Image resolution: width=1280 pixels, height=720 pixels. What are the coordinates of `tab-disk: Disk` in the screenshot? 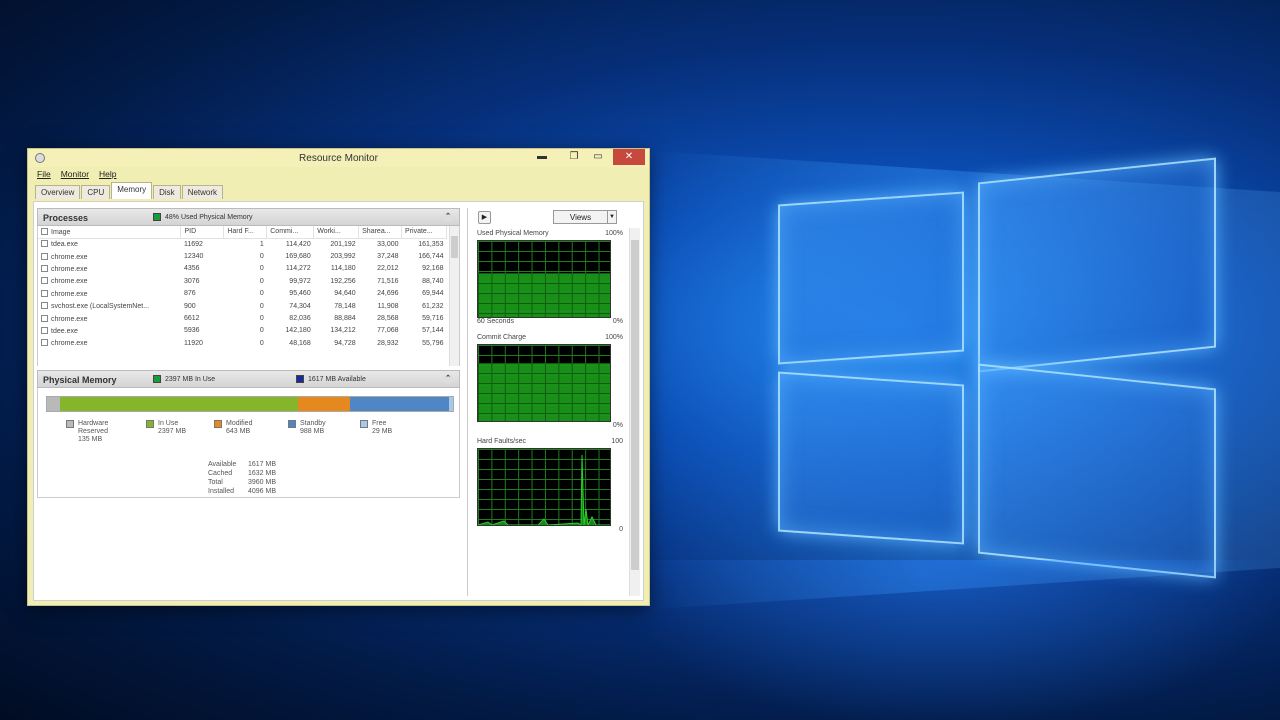 It's located at (167, 192).